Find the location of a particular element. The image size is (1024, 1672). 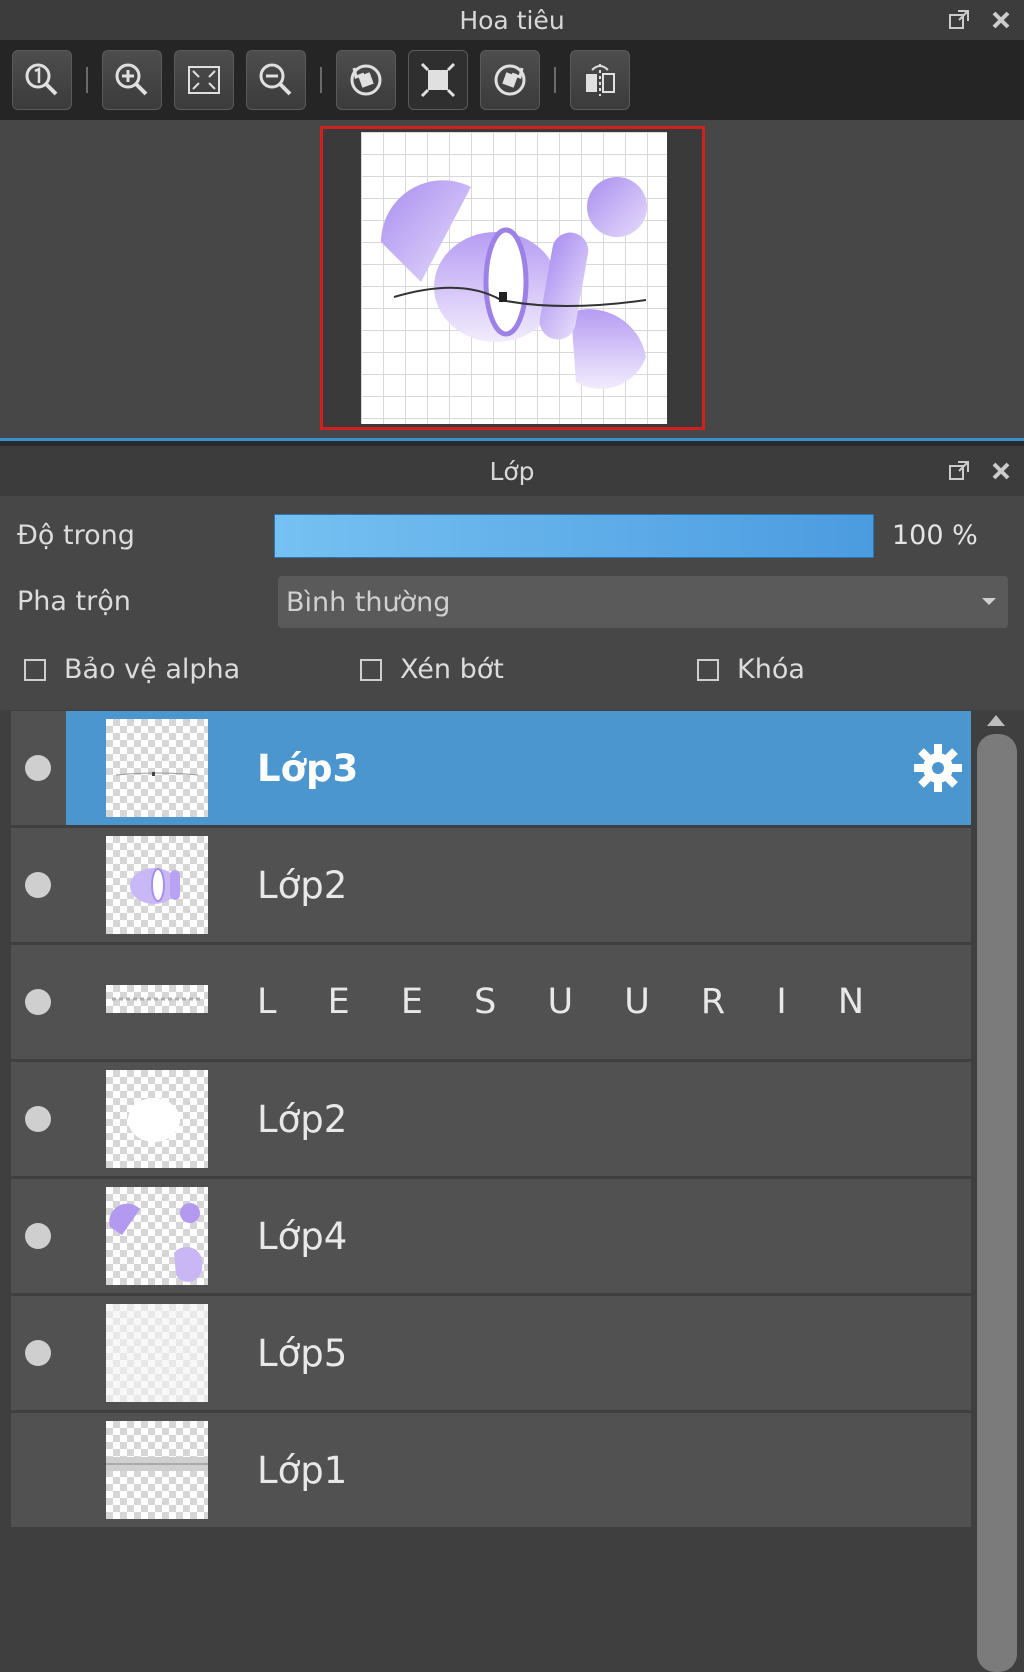

fit-screen-button is located at coordinates (204, 80).